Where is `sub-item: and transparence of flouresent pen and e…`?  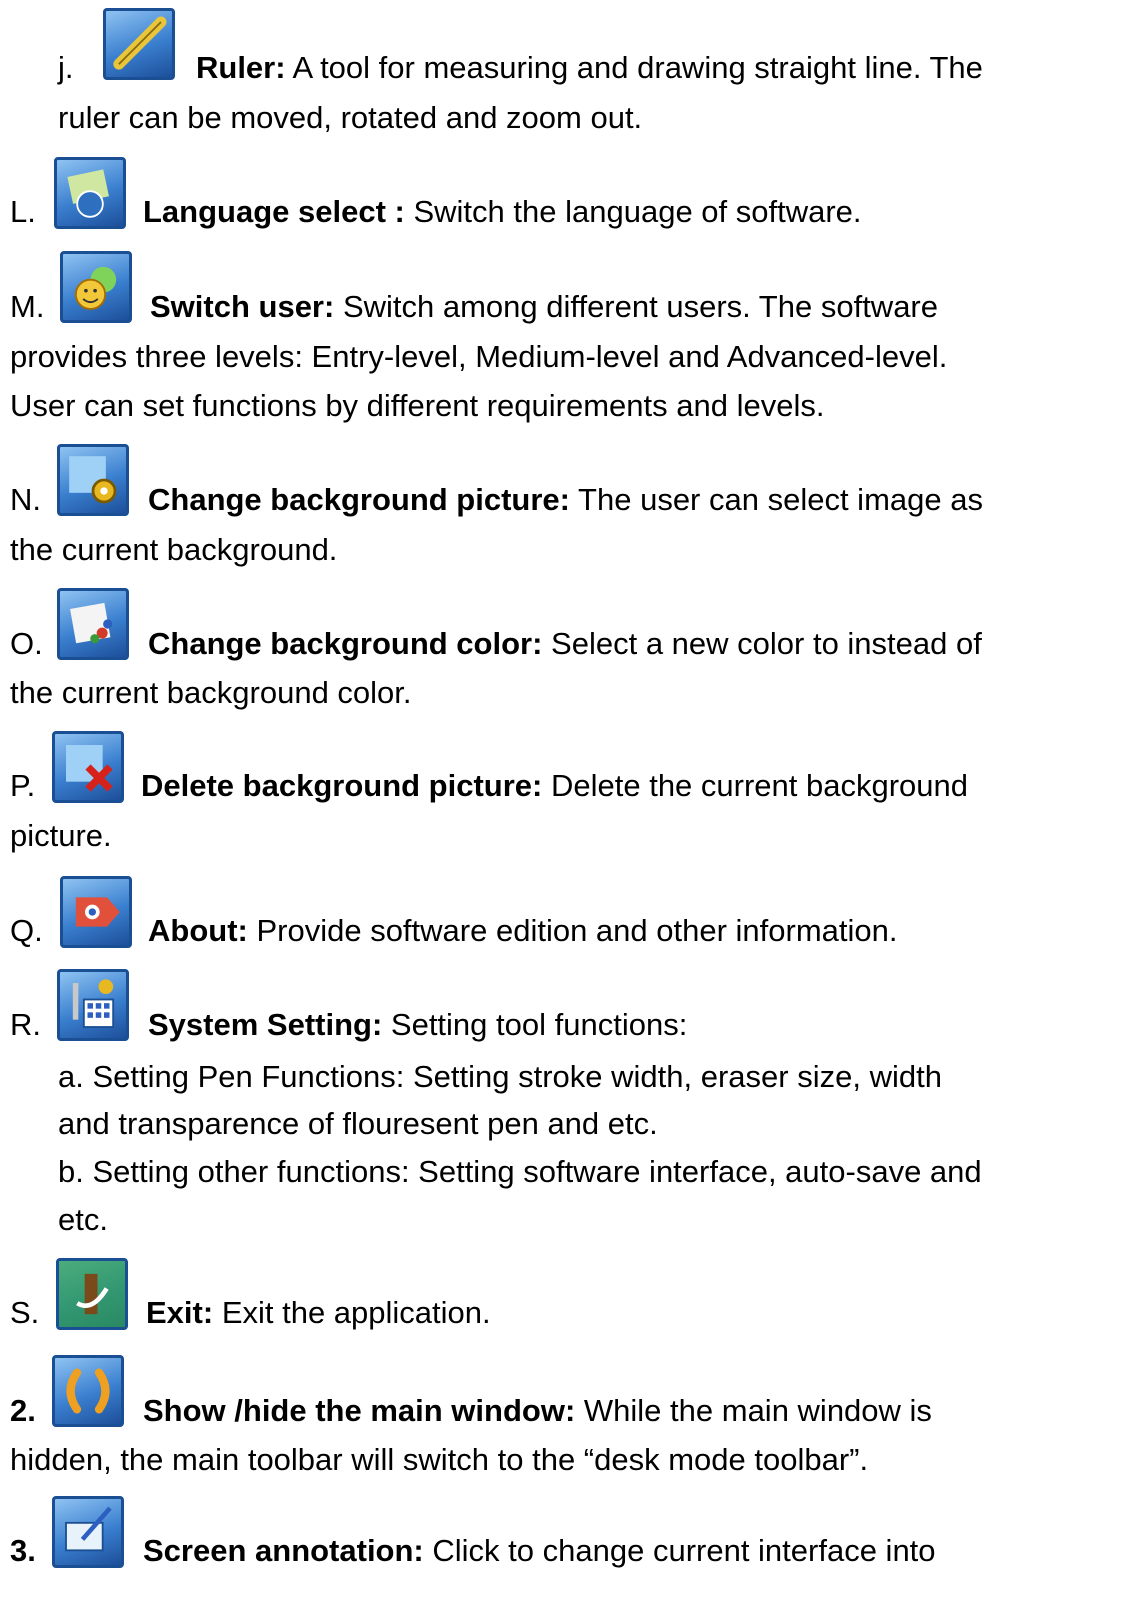 sub-item: and transparence of flouresent pen and e… is located at coordinates (358, 1123).